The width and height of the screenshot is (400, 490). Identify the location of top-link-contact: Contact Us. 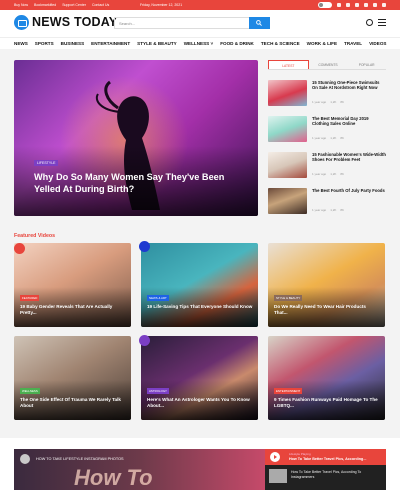
(100, 5).